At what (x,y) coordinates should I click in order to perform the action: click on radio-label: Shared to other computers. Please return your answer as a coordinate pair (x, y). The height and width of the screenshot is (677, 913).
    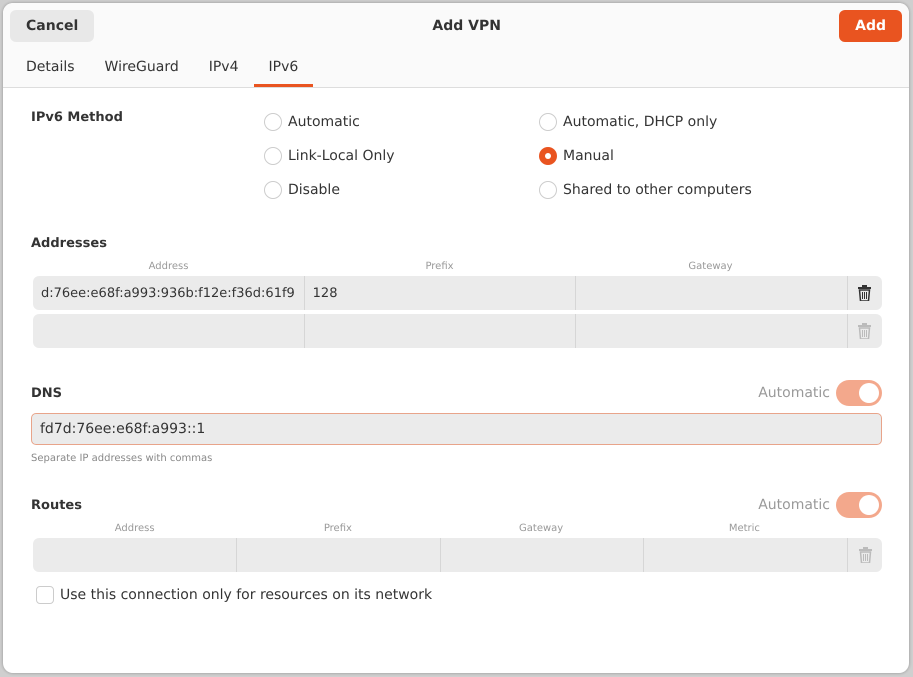
    Looking at the image, I should click on (657, 190).